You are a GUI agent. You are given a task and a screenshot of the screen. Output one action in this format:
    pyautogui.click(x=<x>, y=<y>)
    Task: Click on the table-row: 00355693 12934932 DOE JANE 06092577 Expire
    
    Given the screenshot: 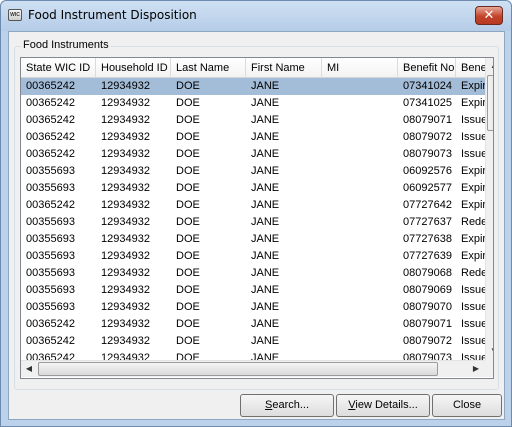 What is the action you would take?
    pyautogui.click(x=256, y=188)
    